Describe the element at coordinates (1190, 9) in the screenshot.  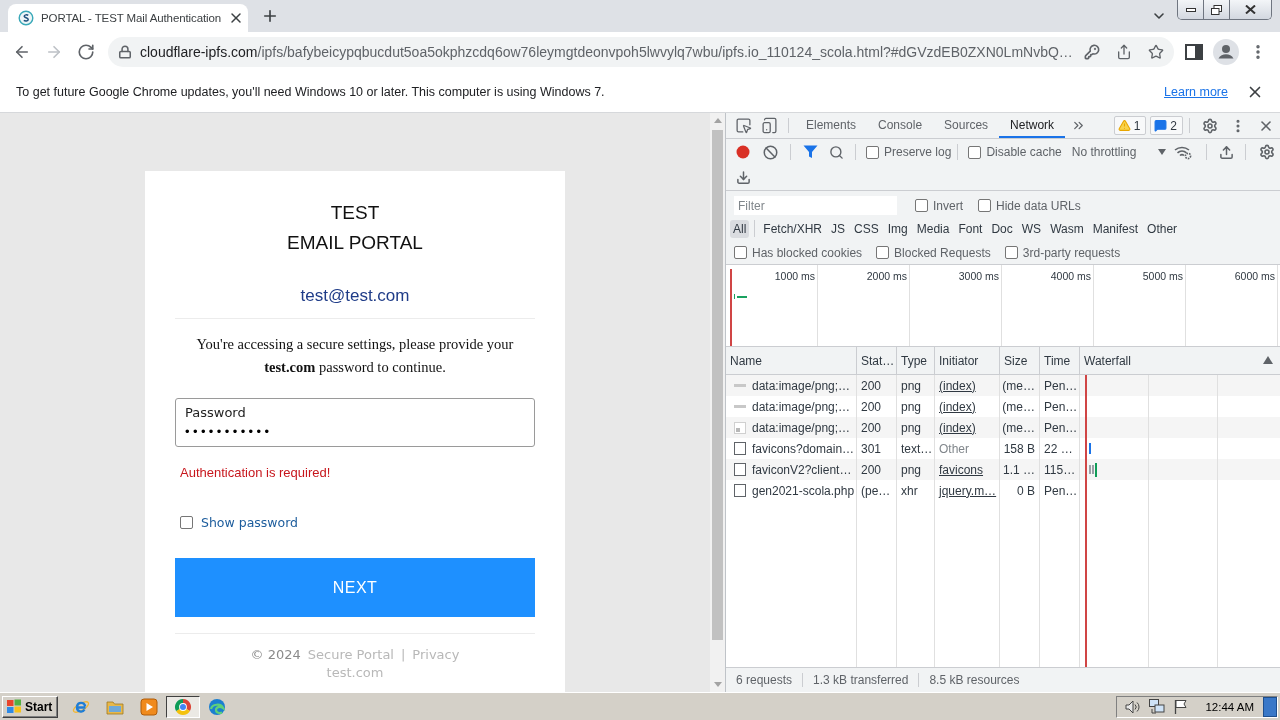
I see `minimize-button` at that location.